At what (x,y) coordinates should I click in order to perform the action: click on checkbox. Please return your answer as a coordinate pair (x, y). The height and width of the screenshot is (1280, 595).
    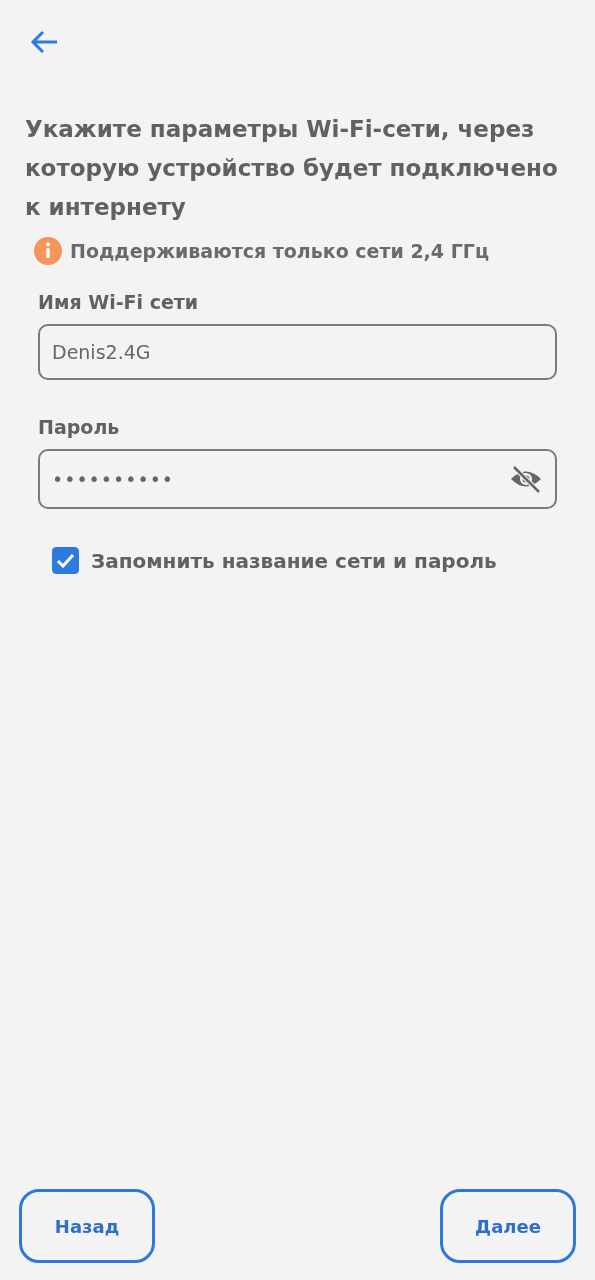
    Looking at the image, I should click on (65, 560).